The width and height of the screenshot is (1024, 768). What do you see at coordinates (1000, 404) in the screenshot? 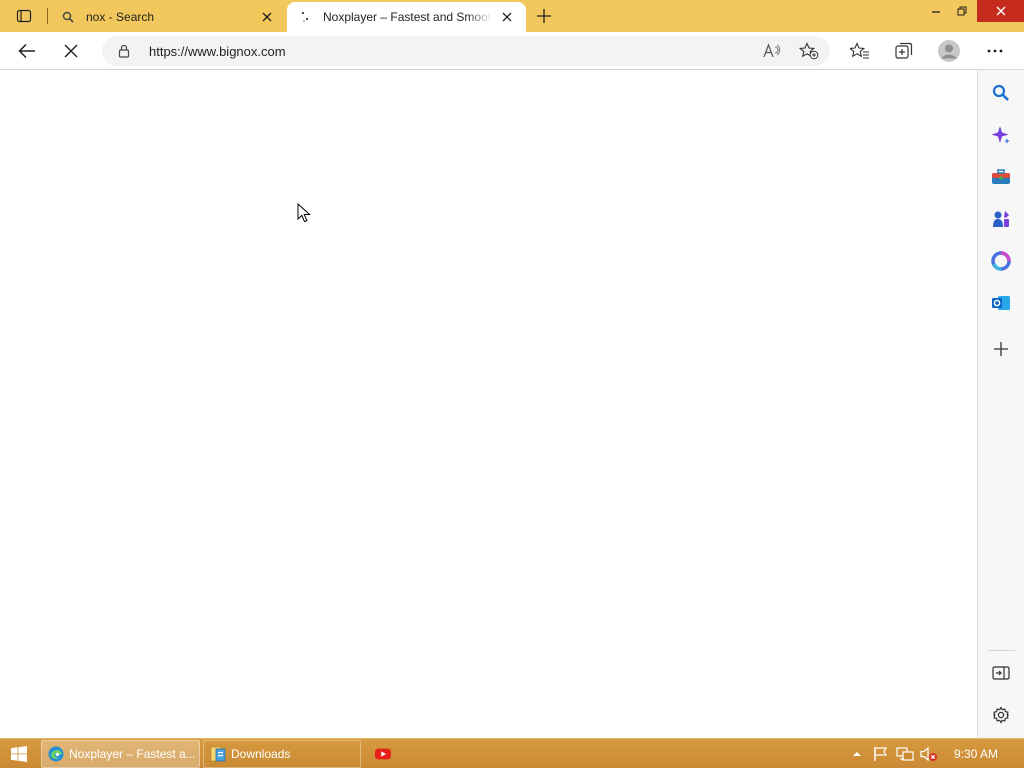
I see `sidebar` at bounding box center [1000, 404].